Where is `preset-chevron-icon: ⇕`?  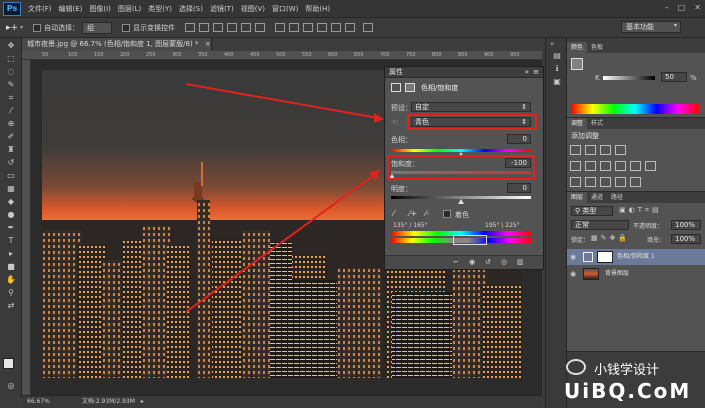 preset-chevron-icon: ⇕ is located at coordinates (524, 107).